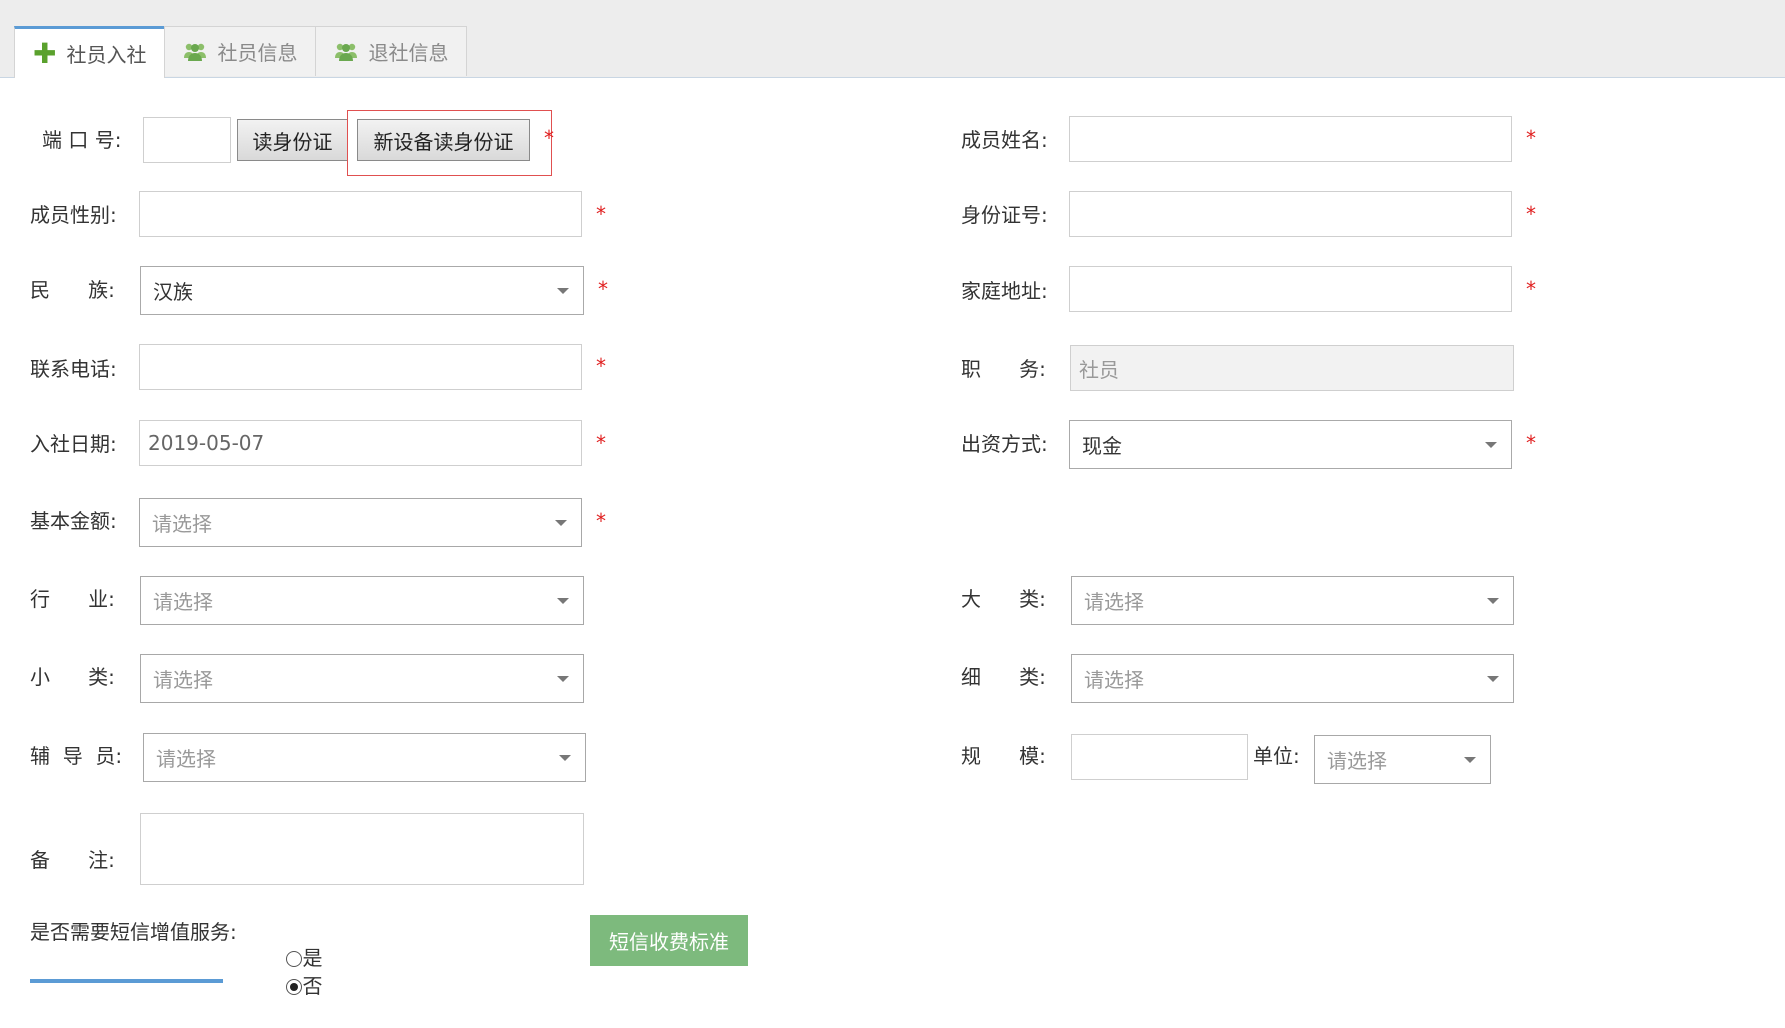 The width and height of the screenshot is (1785, 1028). Describe the element at coordinates (362, 600) in the screenshot. I see `industry-select: 请选择` at that location.